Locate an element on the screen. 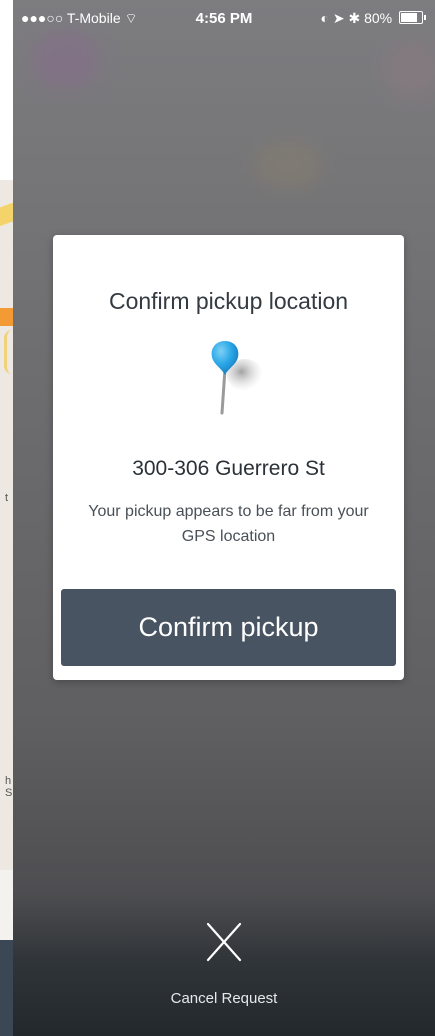 This screenshot has width=435, height=1036. pickup-address: 300-306 Guerrero St is located at coordinates (228, 468).